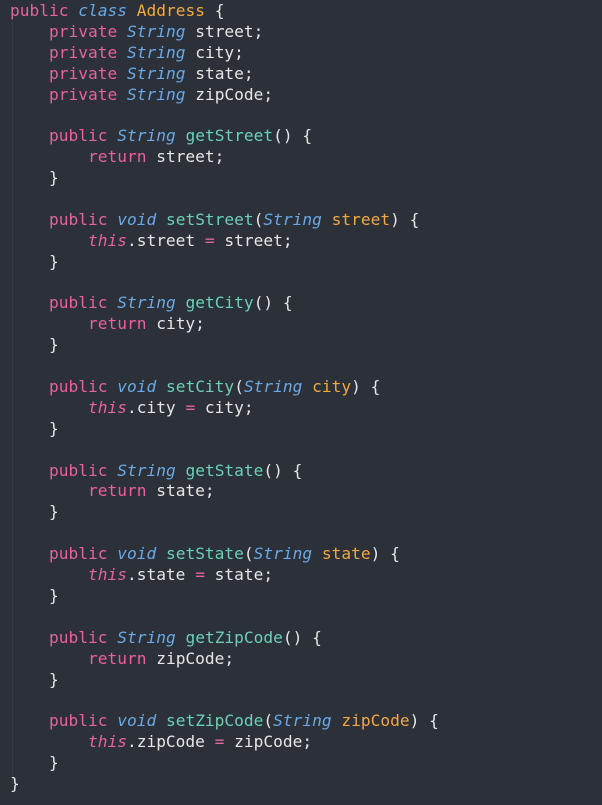 This screenshot has height=805, width=602. I want to click on code-token-plain: (, so click(248, 554).